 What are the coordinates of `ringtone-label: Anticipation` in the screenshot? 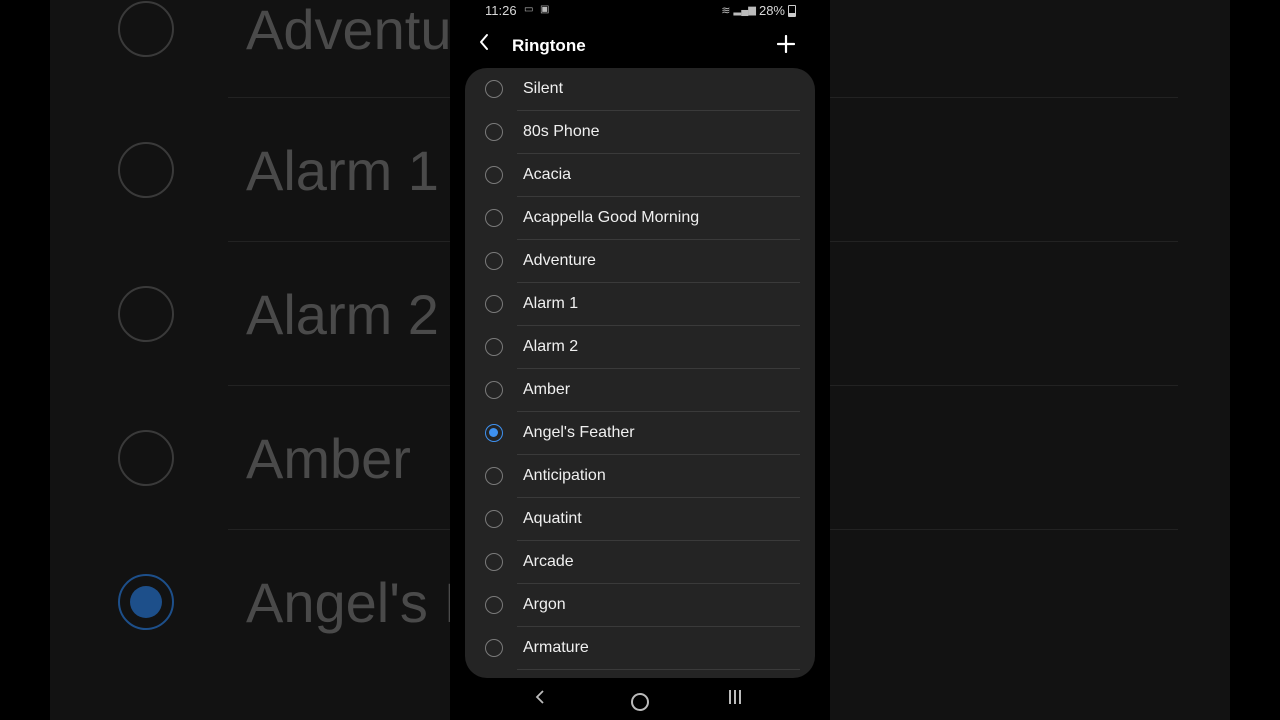 It's located at (564, 475).